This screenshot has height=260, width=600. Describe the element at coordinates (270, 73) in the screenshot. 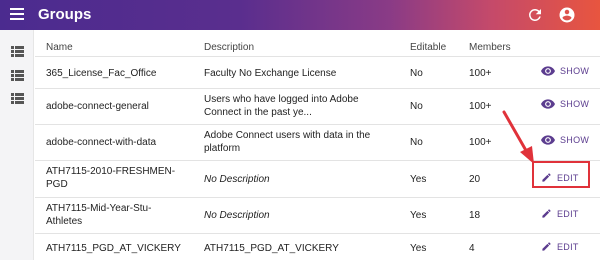

I see `group-description: Faculty No Exchange License` at that location.